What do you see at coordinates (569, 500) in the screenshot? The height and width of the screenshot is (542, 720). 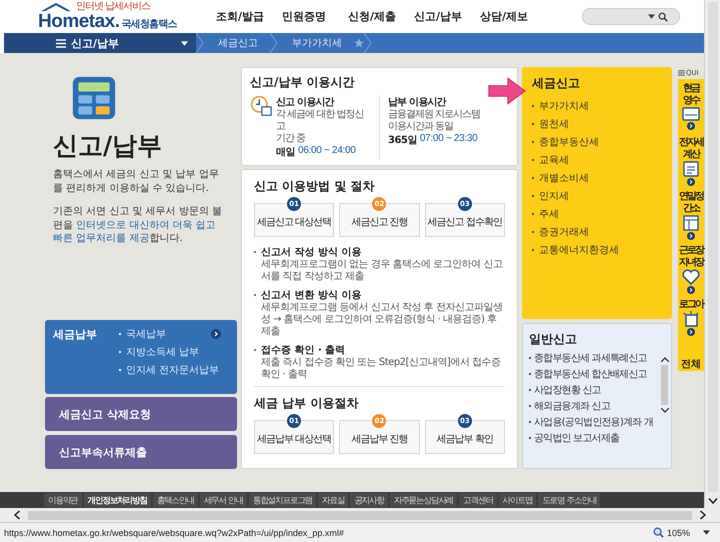 I see `footer-link: 도로명 주소안내` at bounding box center [569, 500].